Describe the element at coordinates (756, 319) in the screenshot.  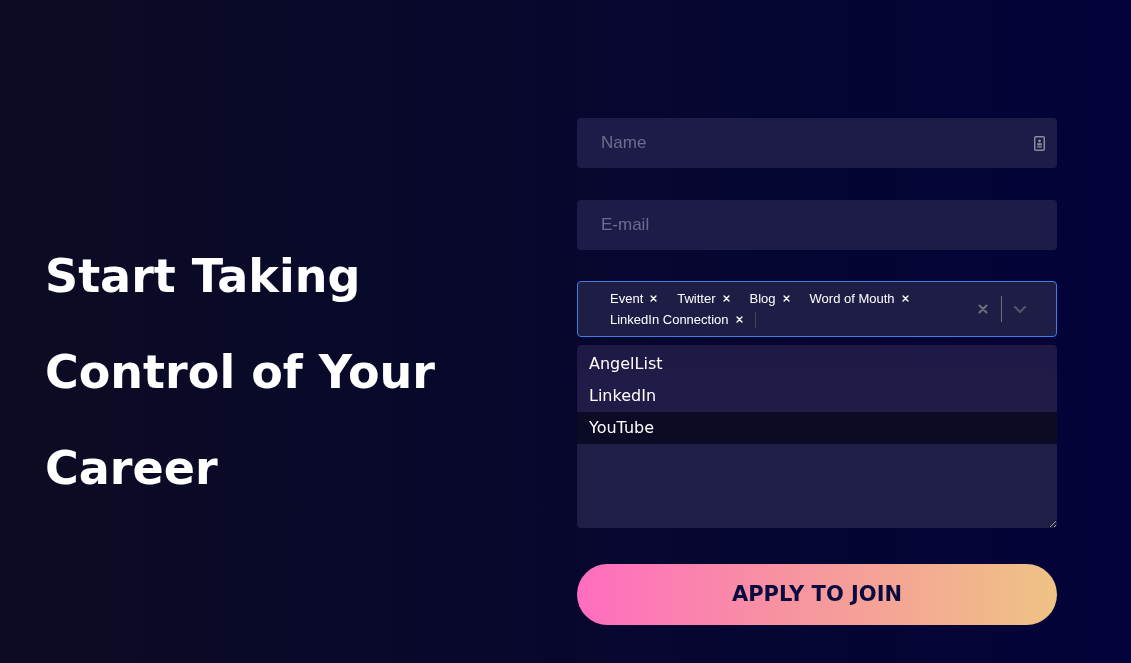
I see `tag-input-field` at that location.